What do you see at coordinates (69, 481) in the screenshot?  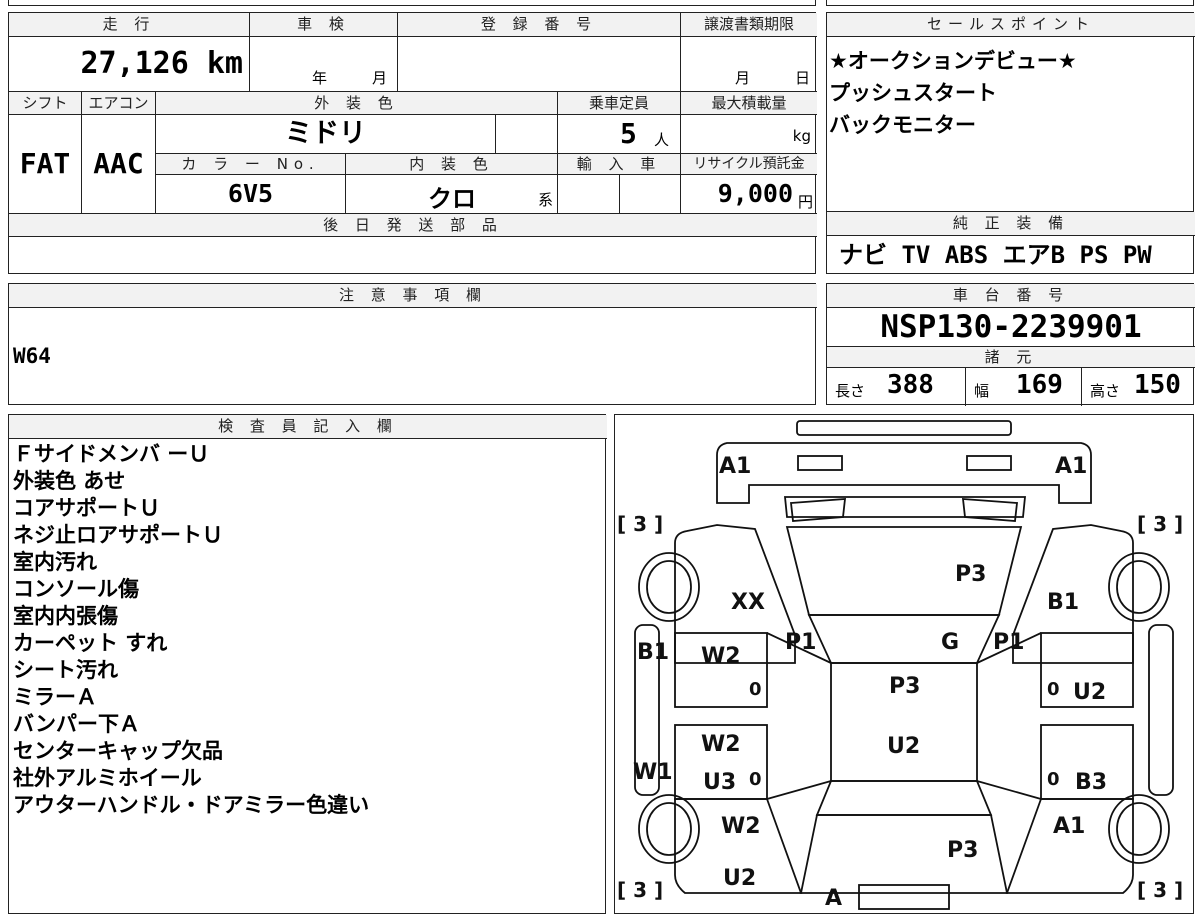 I see `inspector-line: 外装色 あせ` at bounding box center [69, 481].